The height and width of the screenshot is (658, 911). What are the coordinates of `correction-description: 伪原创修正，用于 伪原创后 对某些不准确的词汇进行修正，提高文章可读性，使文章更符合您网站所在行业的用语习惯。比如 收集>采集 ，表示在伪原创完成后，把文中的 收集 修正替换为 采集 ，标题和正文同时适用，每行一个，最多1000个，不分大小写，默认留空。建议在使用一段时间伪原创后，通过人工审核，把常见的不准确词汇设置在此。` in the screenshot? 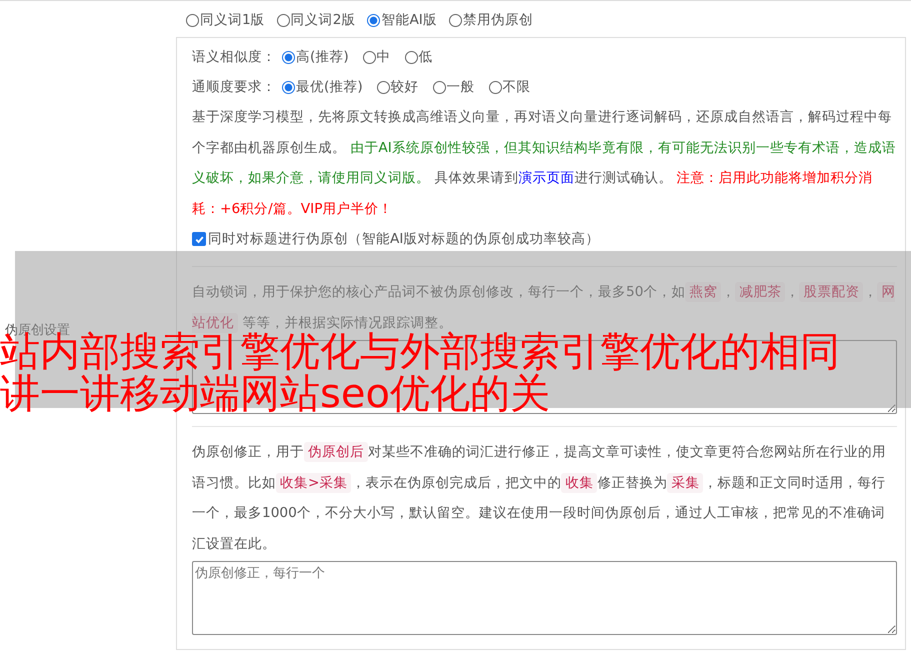 It's located at (539, 497).